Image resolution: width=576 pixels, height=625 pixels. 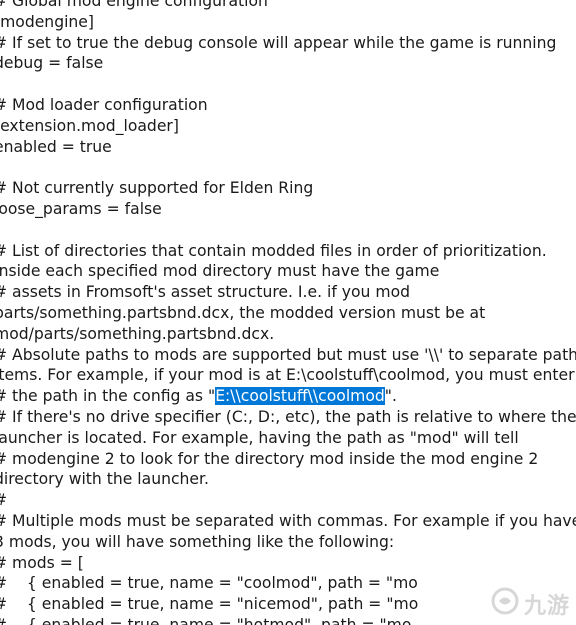 I want to click on code-line: mod/parts/something.partsbnd.dcx., so click(x=137, y=333).